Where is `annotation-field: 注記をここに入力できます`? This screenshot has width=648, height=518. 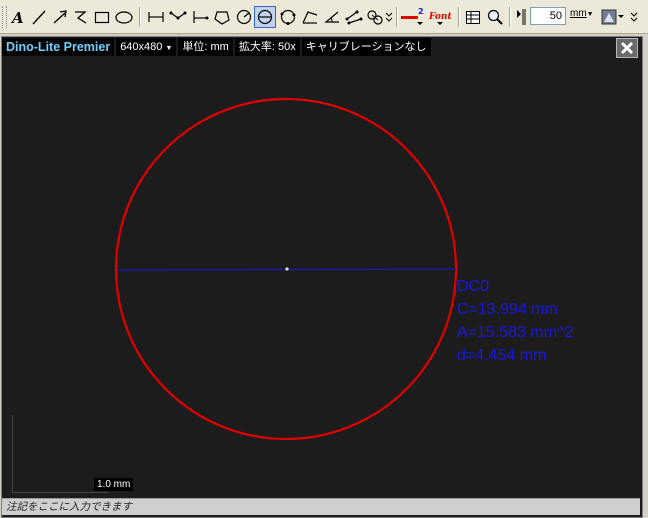 annotation-field: 注記をここに入力できます is located at coordinates (321, 506).